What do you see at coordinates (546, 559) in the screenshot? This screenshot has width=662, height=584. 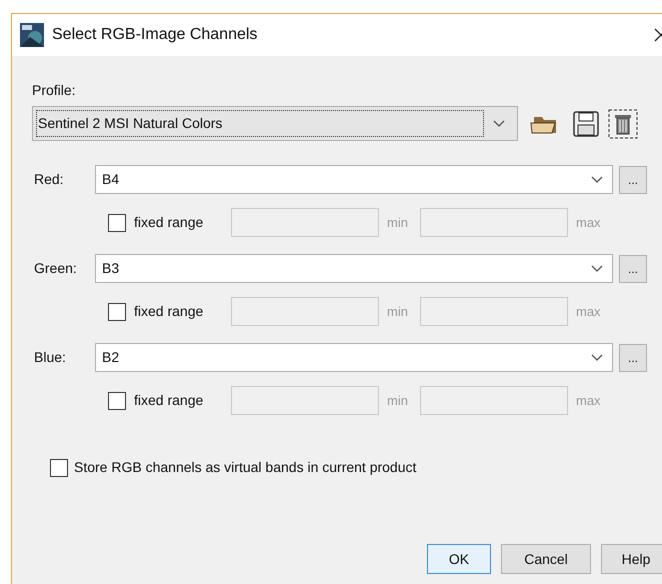 I see `dialog-button: Cancel` at bounding box center [546, 559].